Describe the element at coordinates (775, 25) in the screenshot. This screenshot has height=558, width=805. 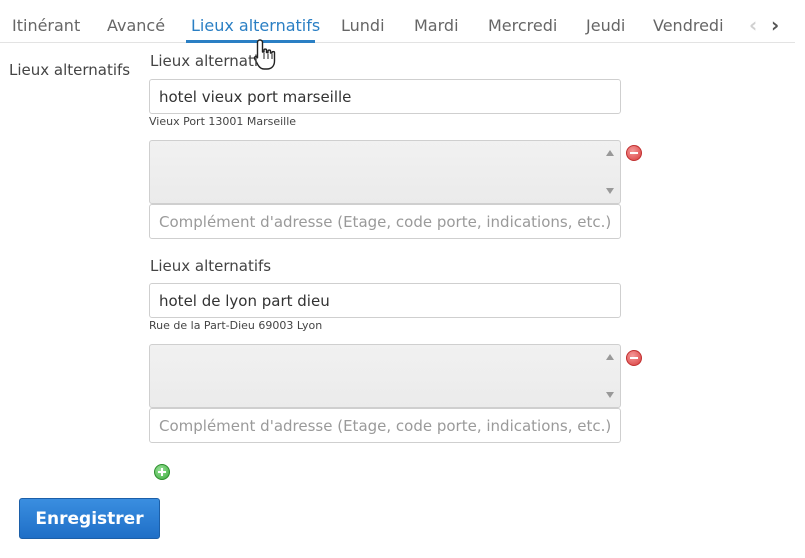
I see `chevron-right-icon: ›` at that location.